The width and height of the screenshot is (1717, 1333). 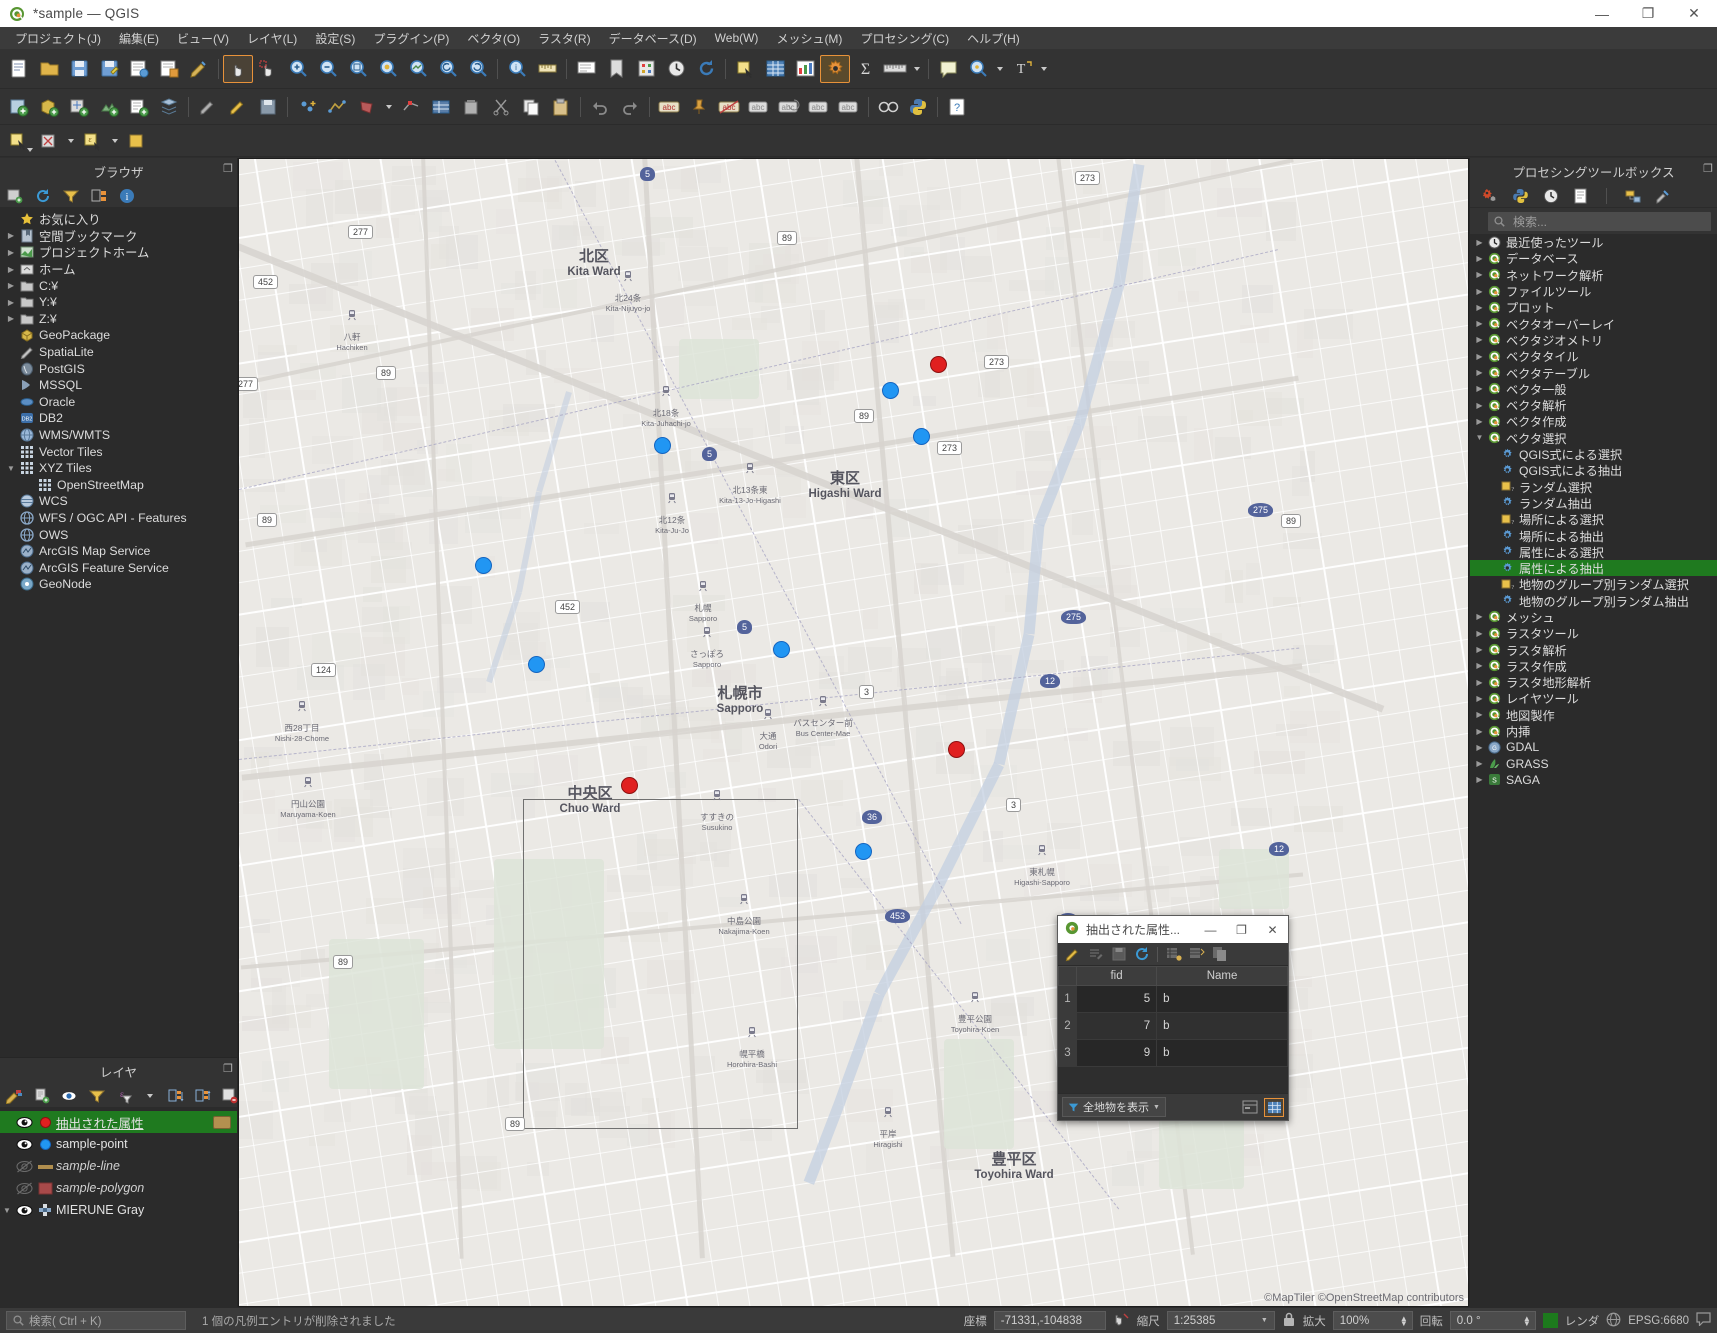 I want to click on zoom-last-button, so click(x=448, y=69).